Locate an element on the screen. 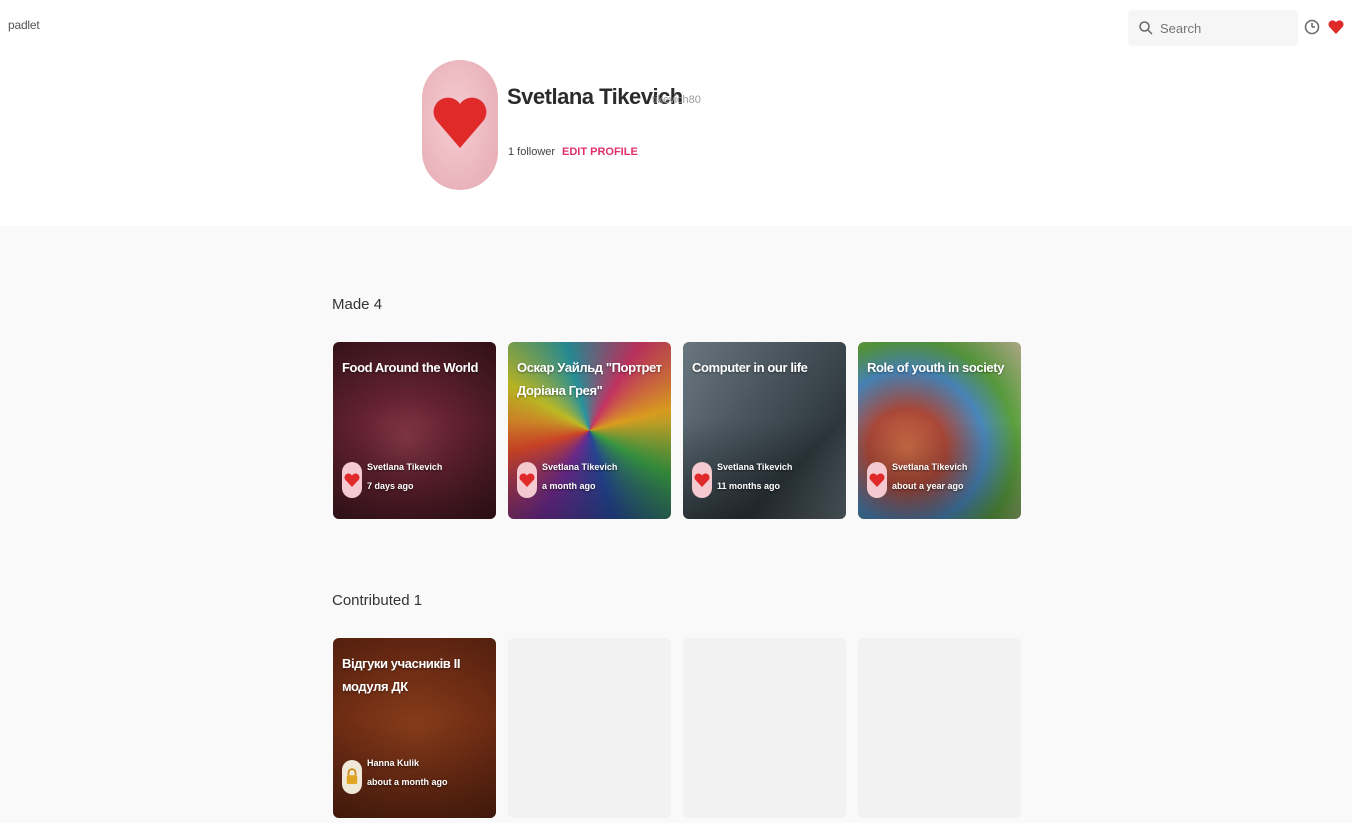 Image resolution: width=1352 pixels, height=823 pixels. search-icon is located at coordinates (1146, 28).